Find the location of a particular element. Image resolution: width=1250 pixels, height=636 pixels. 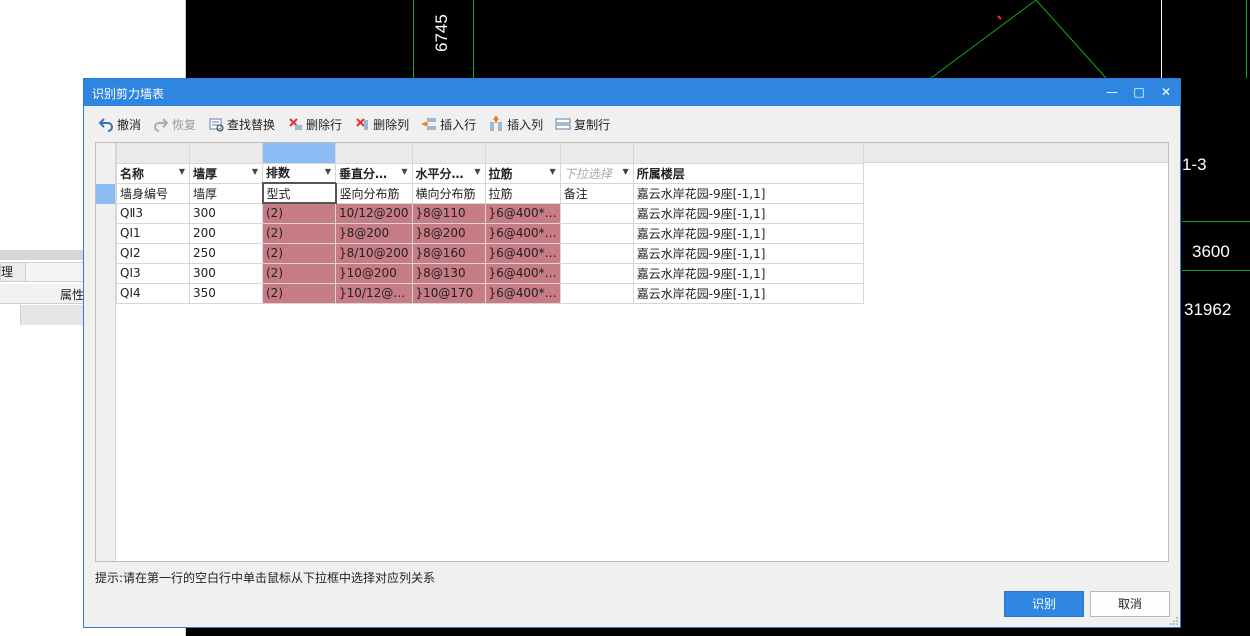

redo-button: 恢复 is located at coordinates (174, 124).